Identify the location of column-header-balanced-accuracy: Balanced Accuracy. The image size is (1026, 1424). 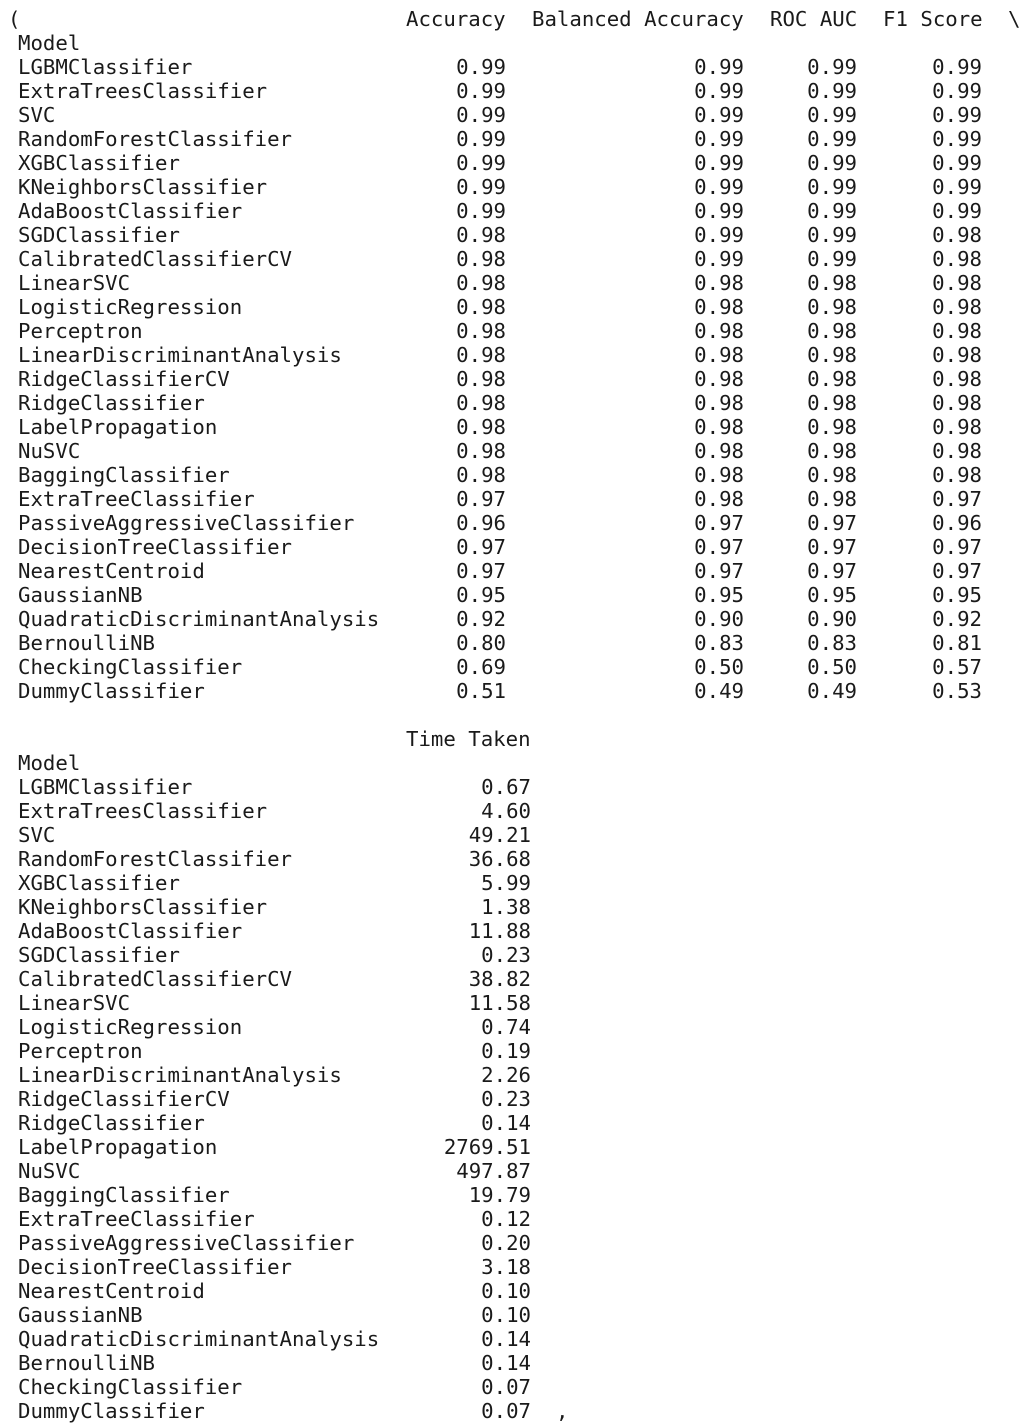
(638, 19).